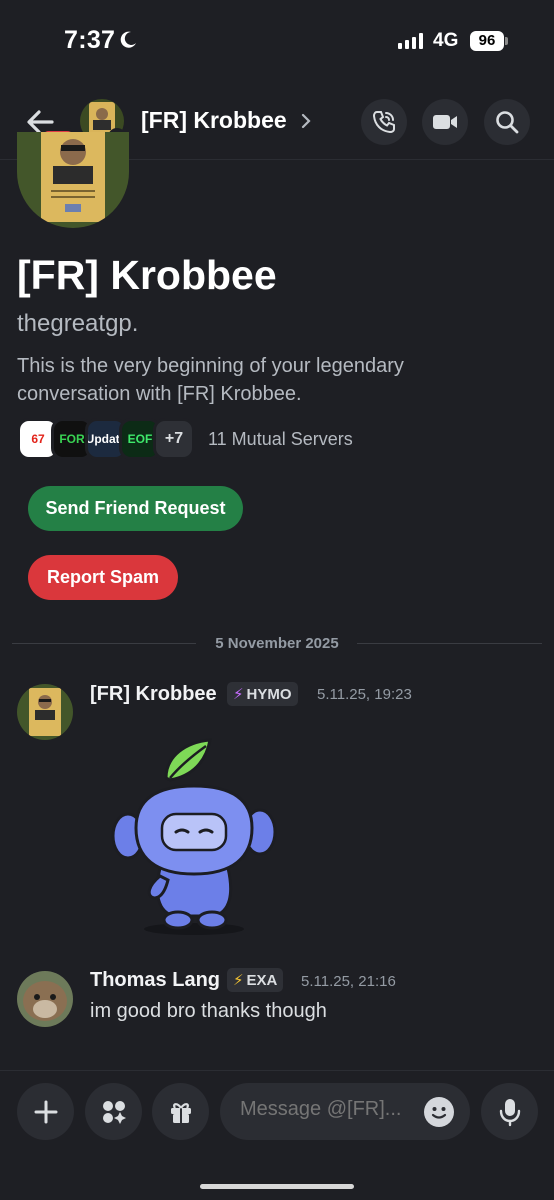  What do you see at coordinates (73, 180) in the screenshot?
I see `profile-avatar` at bounding box center [73, 180].